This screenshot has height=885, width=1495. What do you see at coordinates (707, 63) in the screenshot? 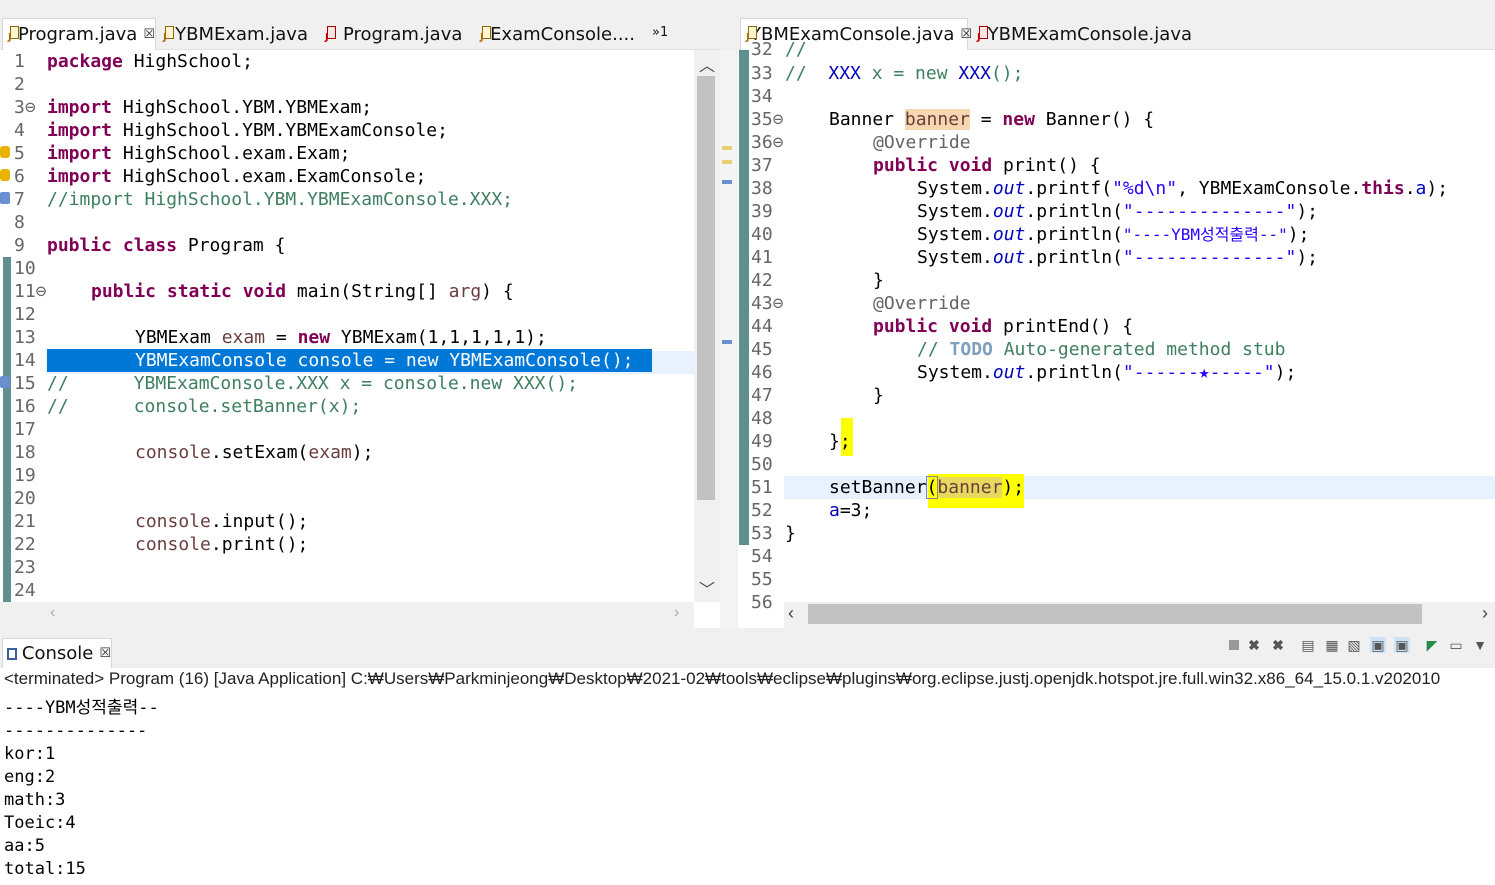
I see `scroll-up-arrow-icon: ︿` at bounding box center [707, 63].